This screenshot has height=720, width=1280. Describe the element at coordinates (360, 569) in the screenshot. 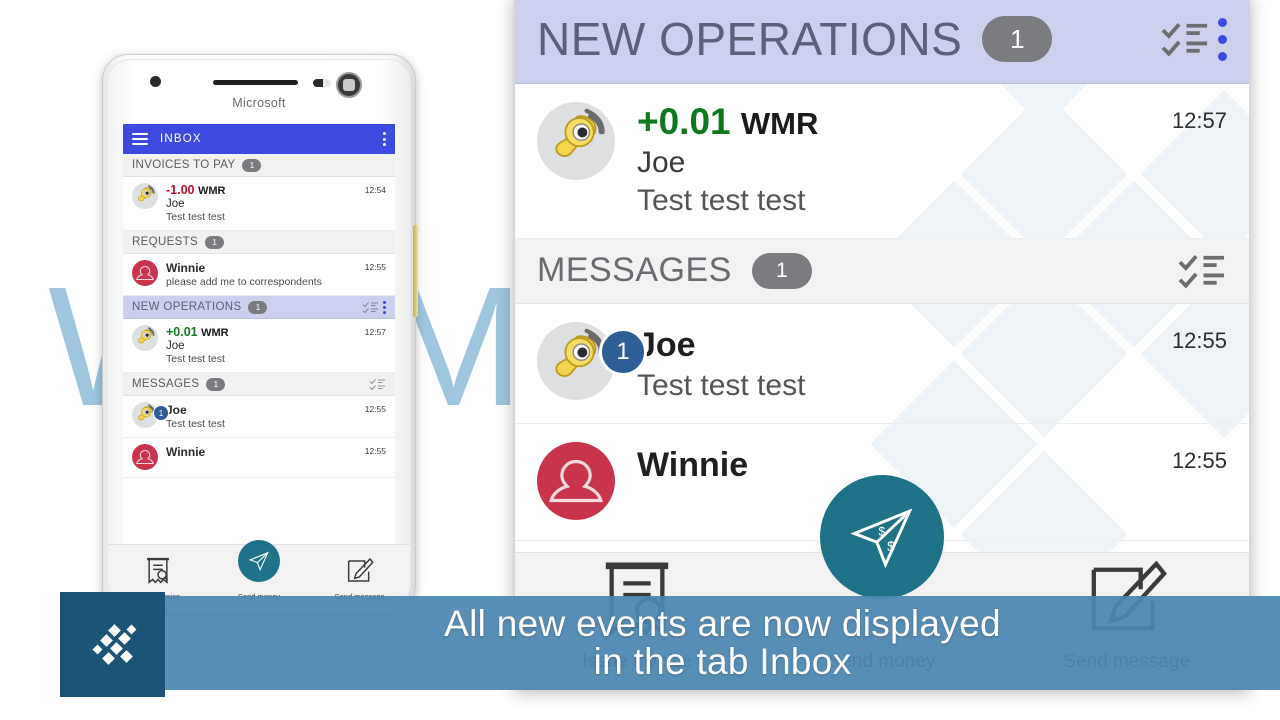

I see `send-message-icon` at that location.